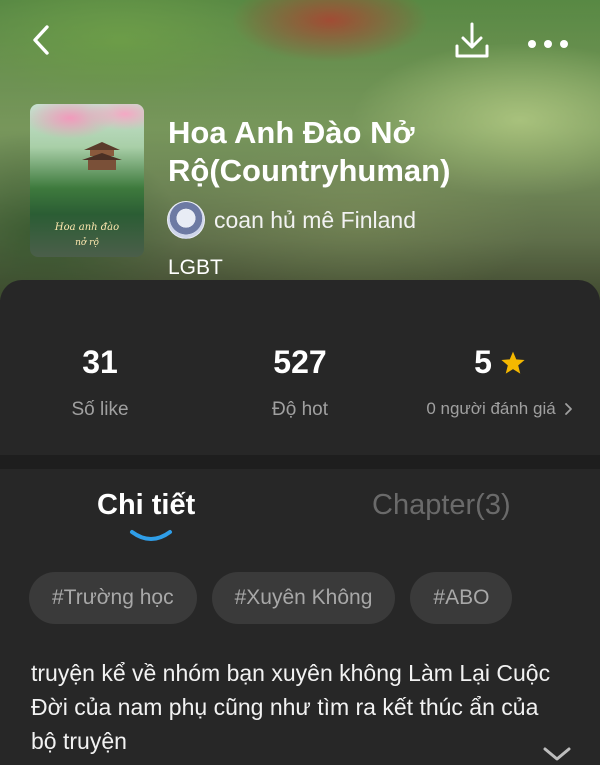 The image size is (600, 765). I want to click on genre-label: LGBT, so click(195, 268).